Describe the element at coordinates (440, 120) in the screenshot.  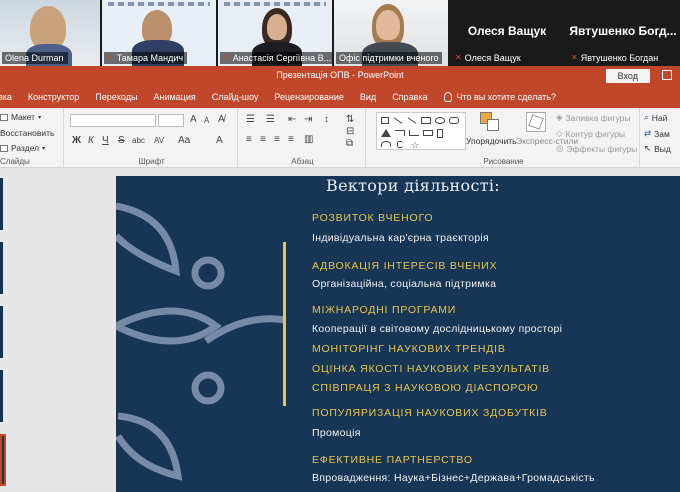
I see `oval-shape-icon` at that location.